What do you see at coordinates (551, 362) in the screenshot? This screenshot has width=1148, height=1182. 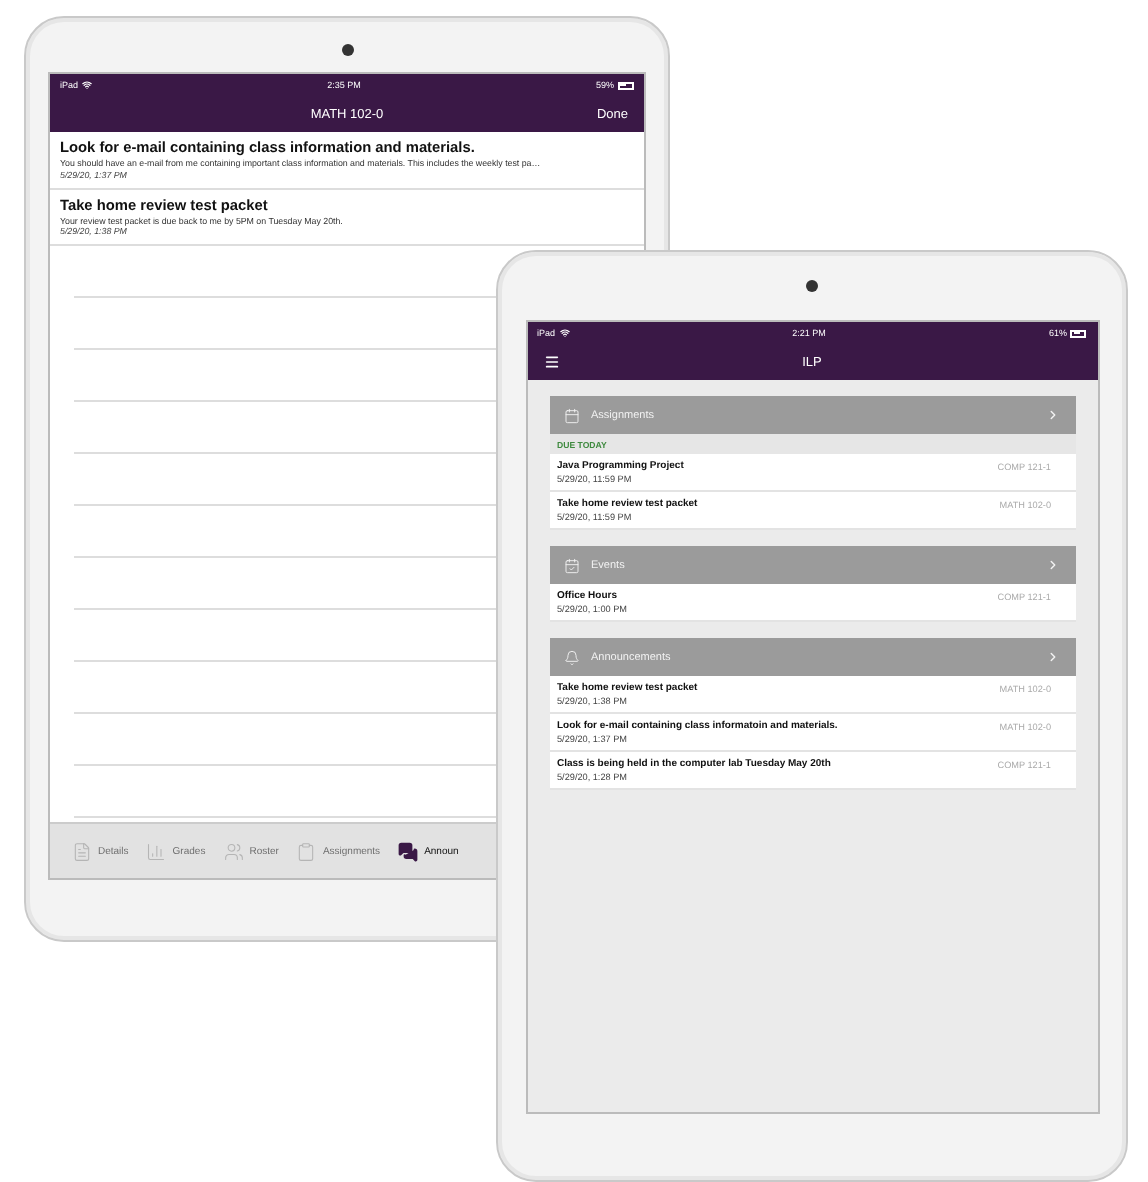 I see `menu-button` at bounding box center [551, 362].